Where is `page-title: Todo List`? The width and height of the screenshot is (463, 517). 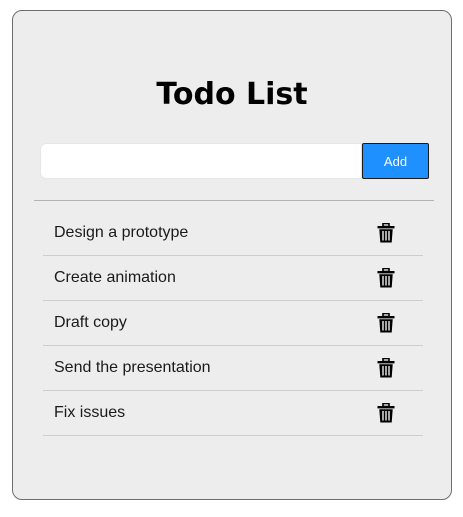
page-title: Todo List is located at coordinates (232, 94).